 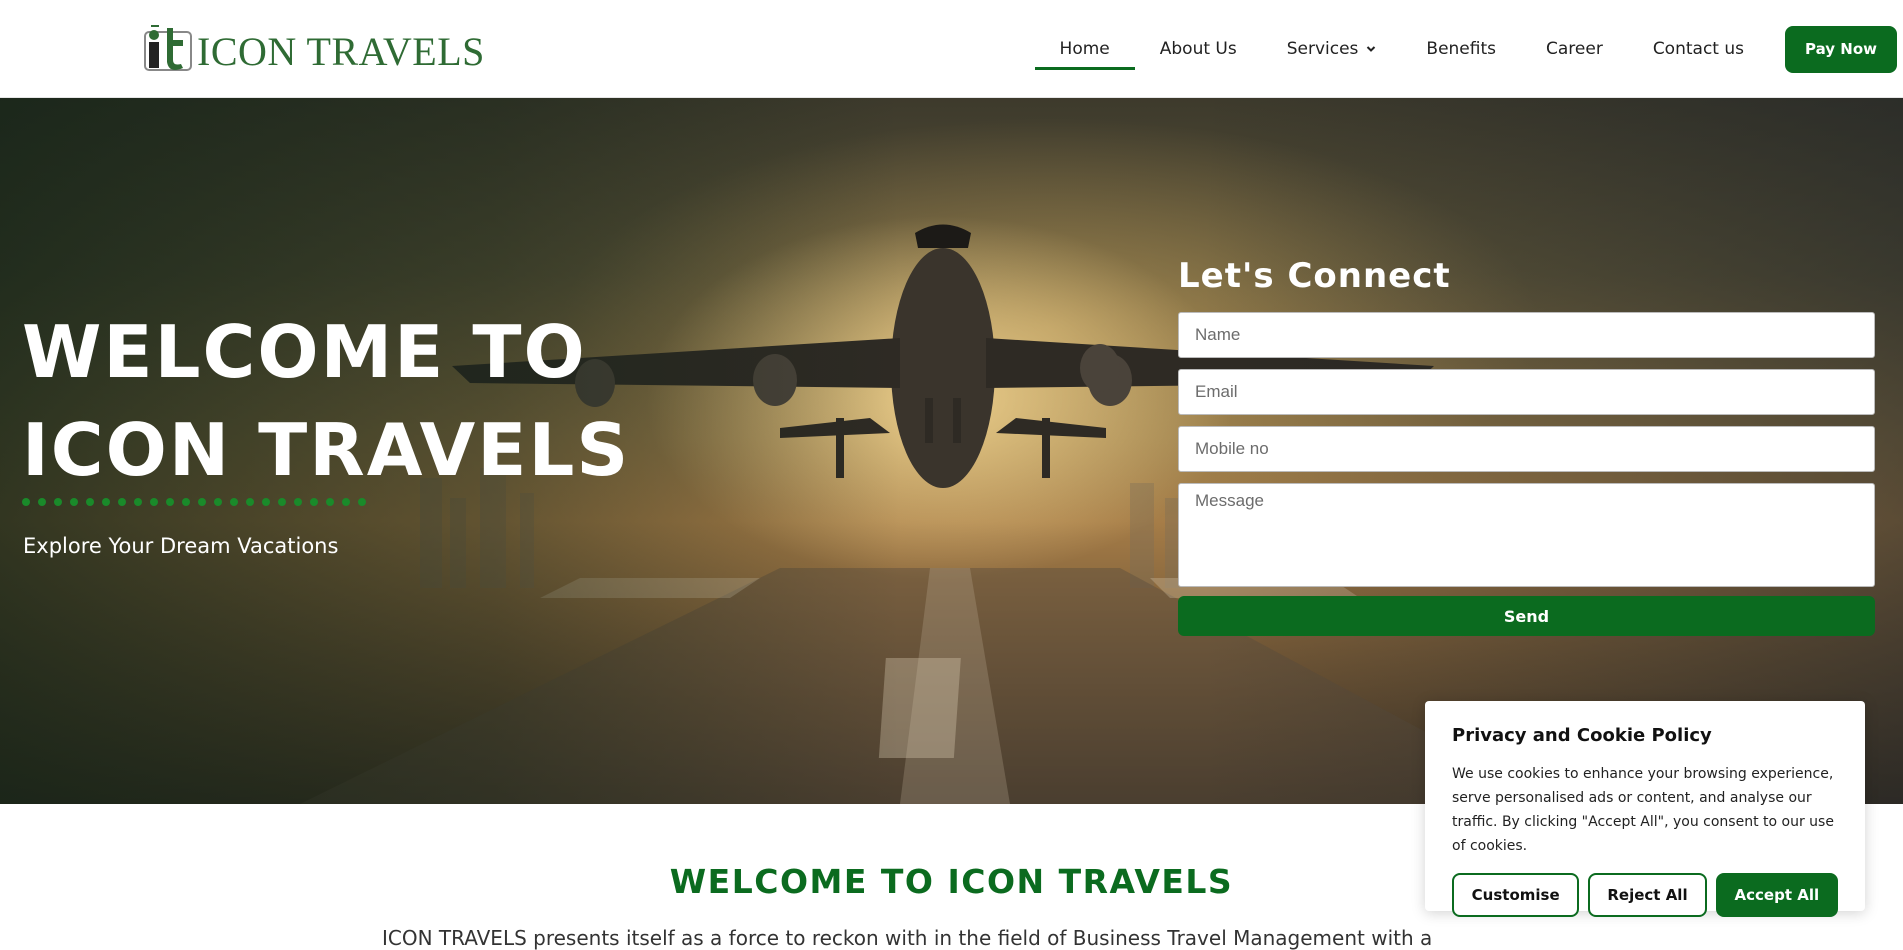 What do you see at coordinates (1461, 49) in the screenshot?
I see `nav-benefits: Benefits` at bounding box center [1461, 49].